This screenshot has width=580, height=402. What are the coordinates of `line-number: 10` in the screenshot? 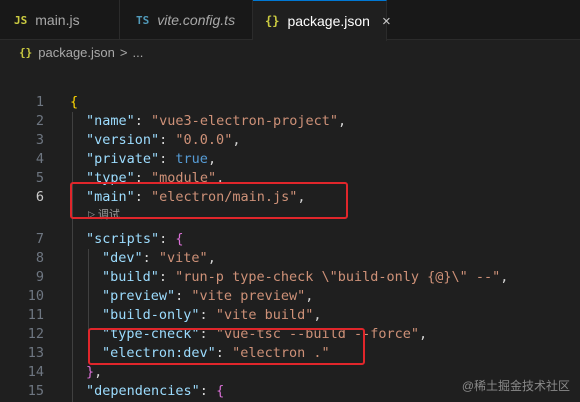 It's located at (35, 296).